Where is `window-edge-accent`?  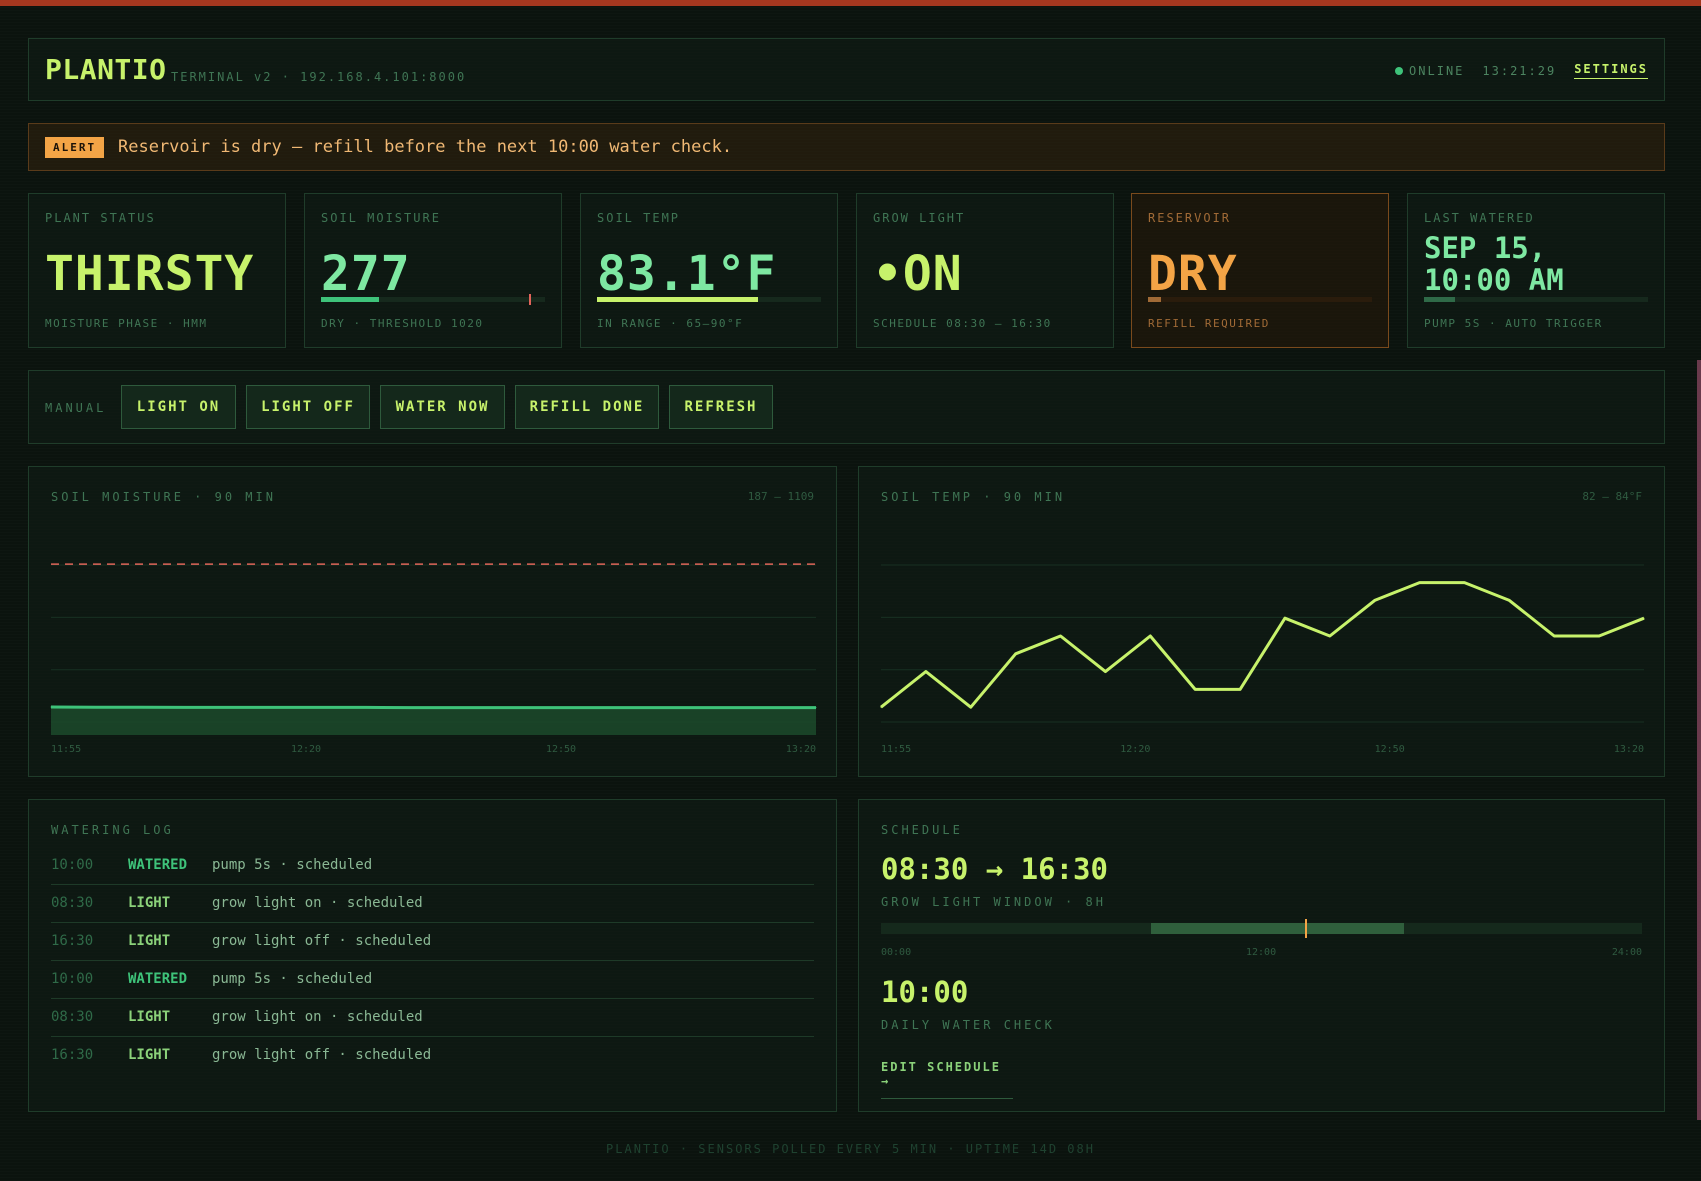
window-edge-accent is located at coordinates (1699, 740).